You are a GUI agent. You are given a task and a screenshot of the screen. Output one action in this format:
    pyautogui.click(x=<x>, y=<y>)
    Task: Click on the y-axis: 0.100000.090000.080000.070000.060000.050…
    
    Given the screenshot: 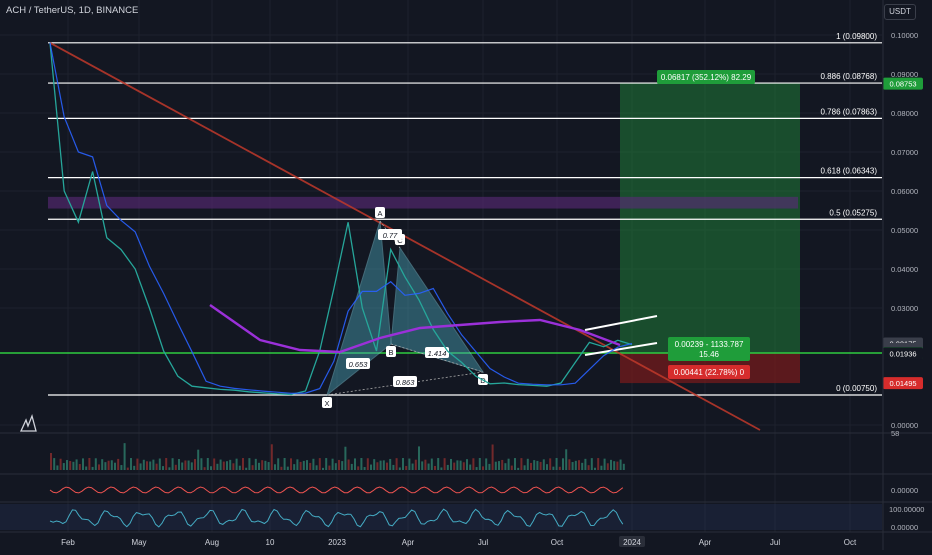 What is the action you would take?
    pyautogui.click(x=903, y=275)
    